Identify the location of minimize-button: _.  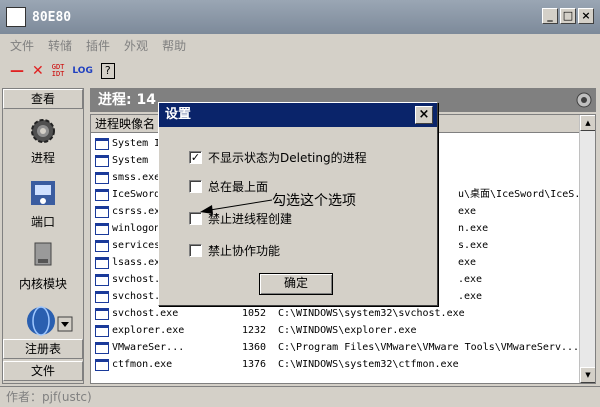
(550, 16).